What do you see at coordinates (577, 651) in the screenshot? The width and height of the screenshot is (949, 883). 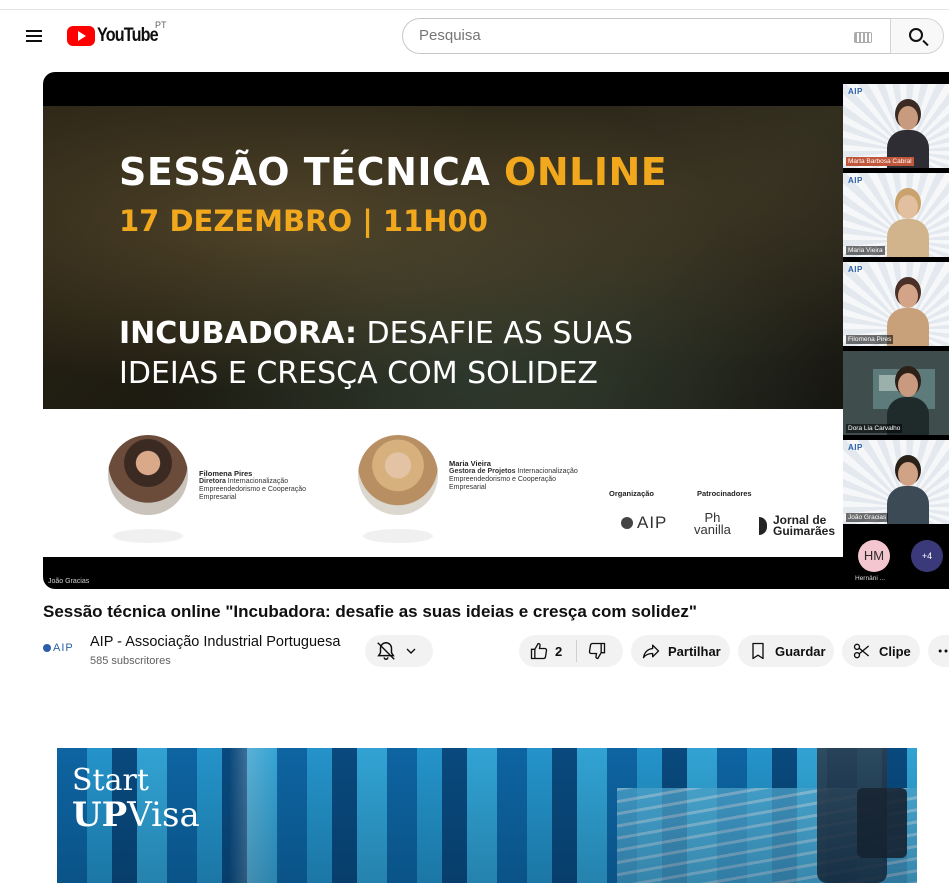 I see `like-separator` at bounding box center [577, 651].